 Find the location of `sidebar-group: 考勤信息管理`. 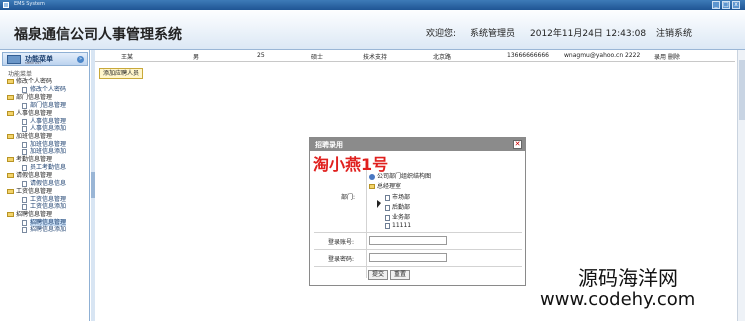

sidebar-group: 考勤信息管理 is located at coordinates (47, 159).